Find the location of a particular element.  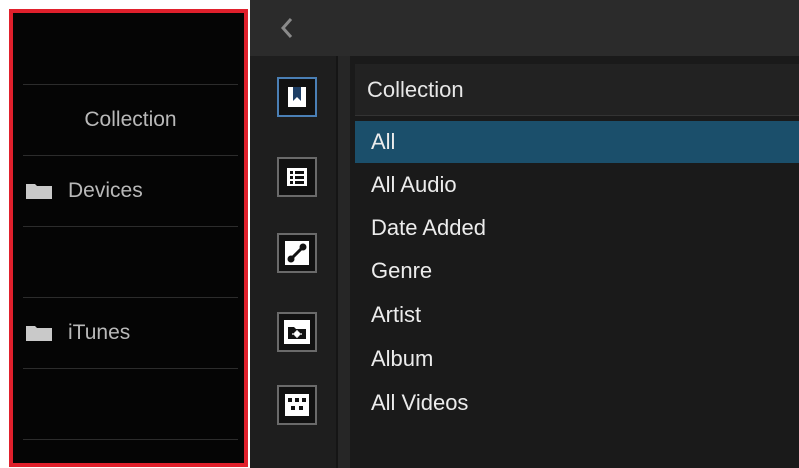

column-divider is located at coordinates (343, 262).